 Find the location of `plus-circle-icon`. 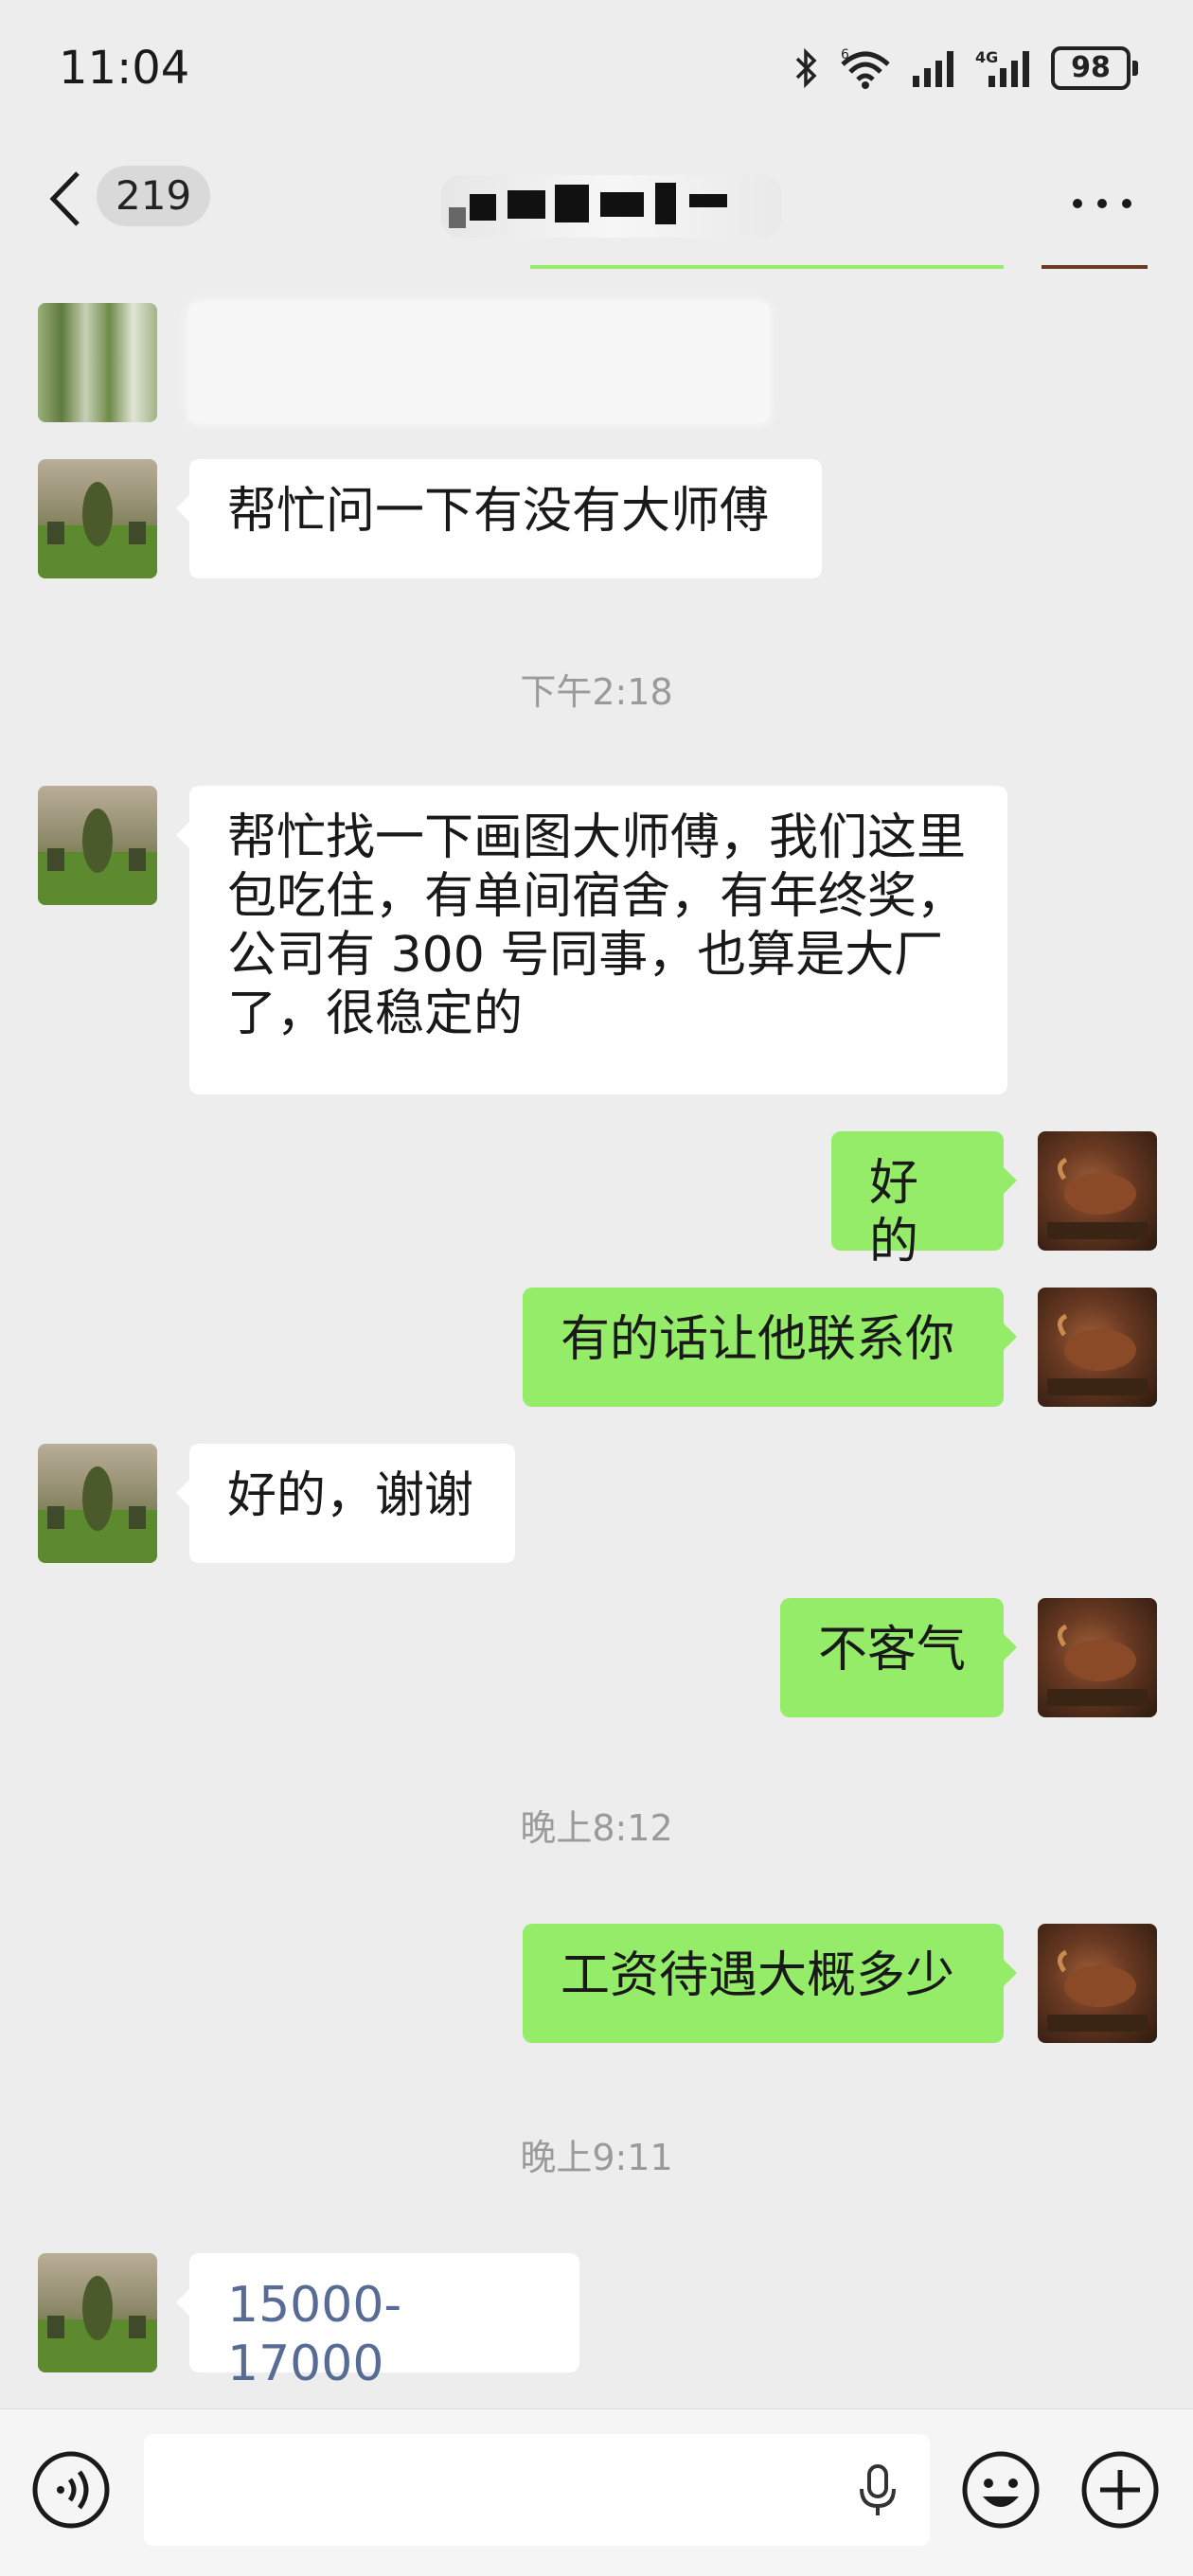

plus-circle-icon is located at coordinates (1120, 2490).